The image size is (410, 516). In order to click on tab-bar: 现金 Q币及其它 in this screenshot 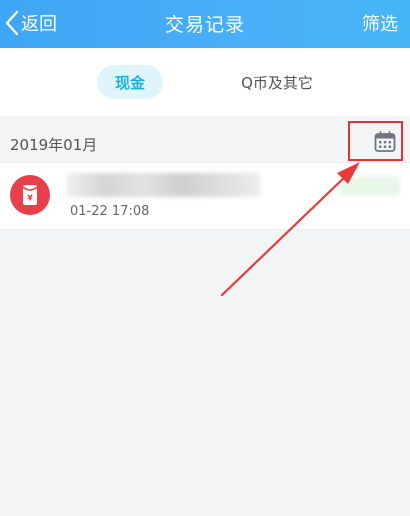, I will do `click(205, 82)`.